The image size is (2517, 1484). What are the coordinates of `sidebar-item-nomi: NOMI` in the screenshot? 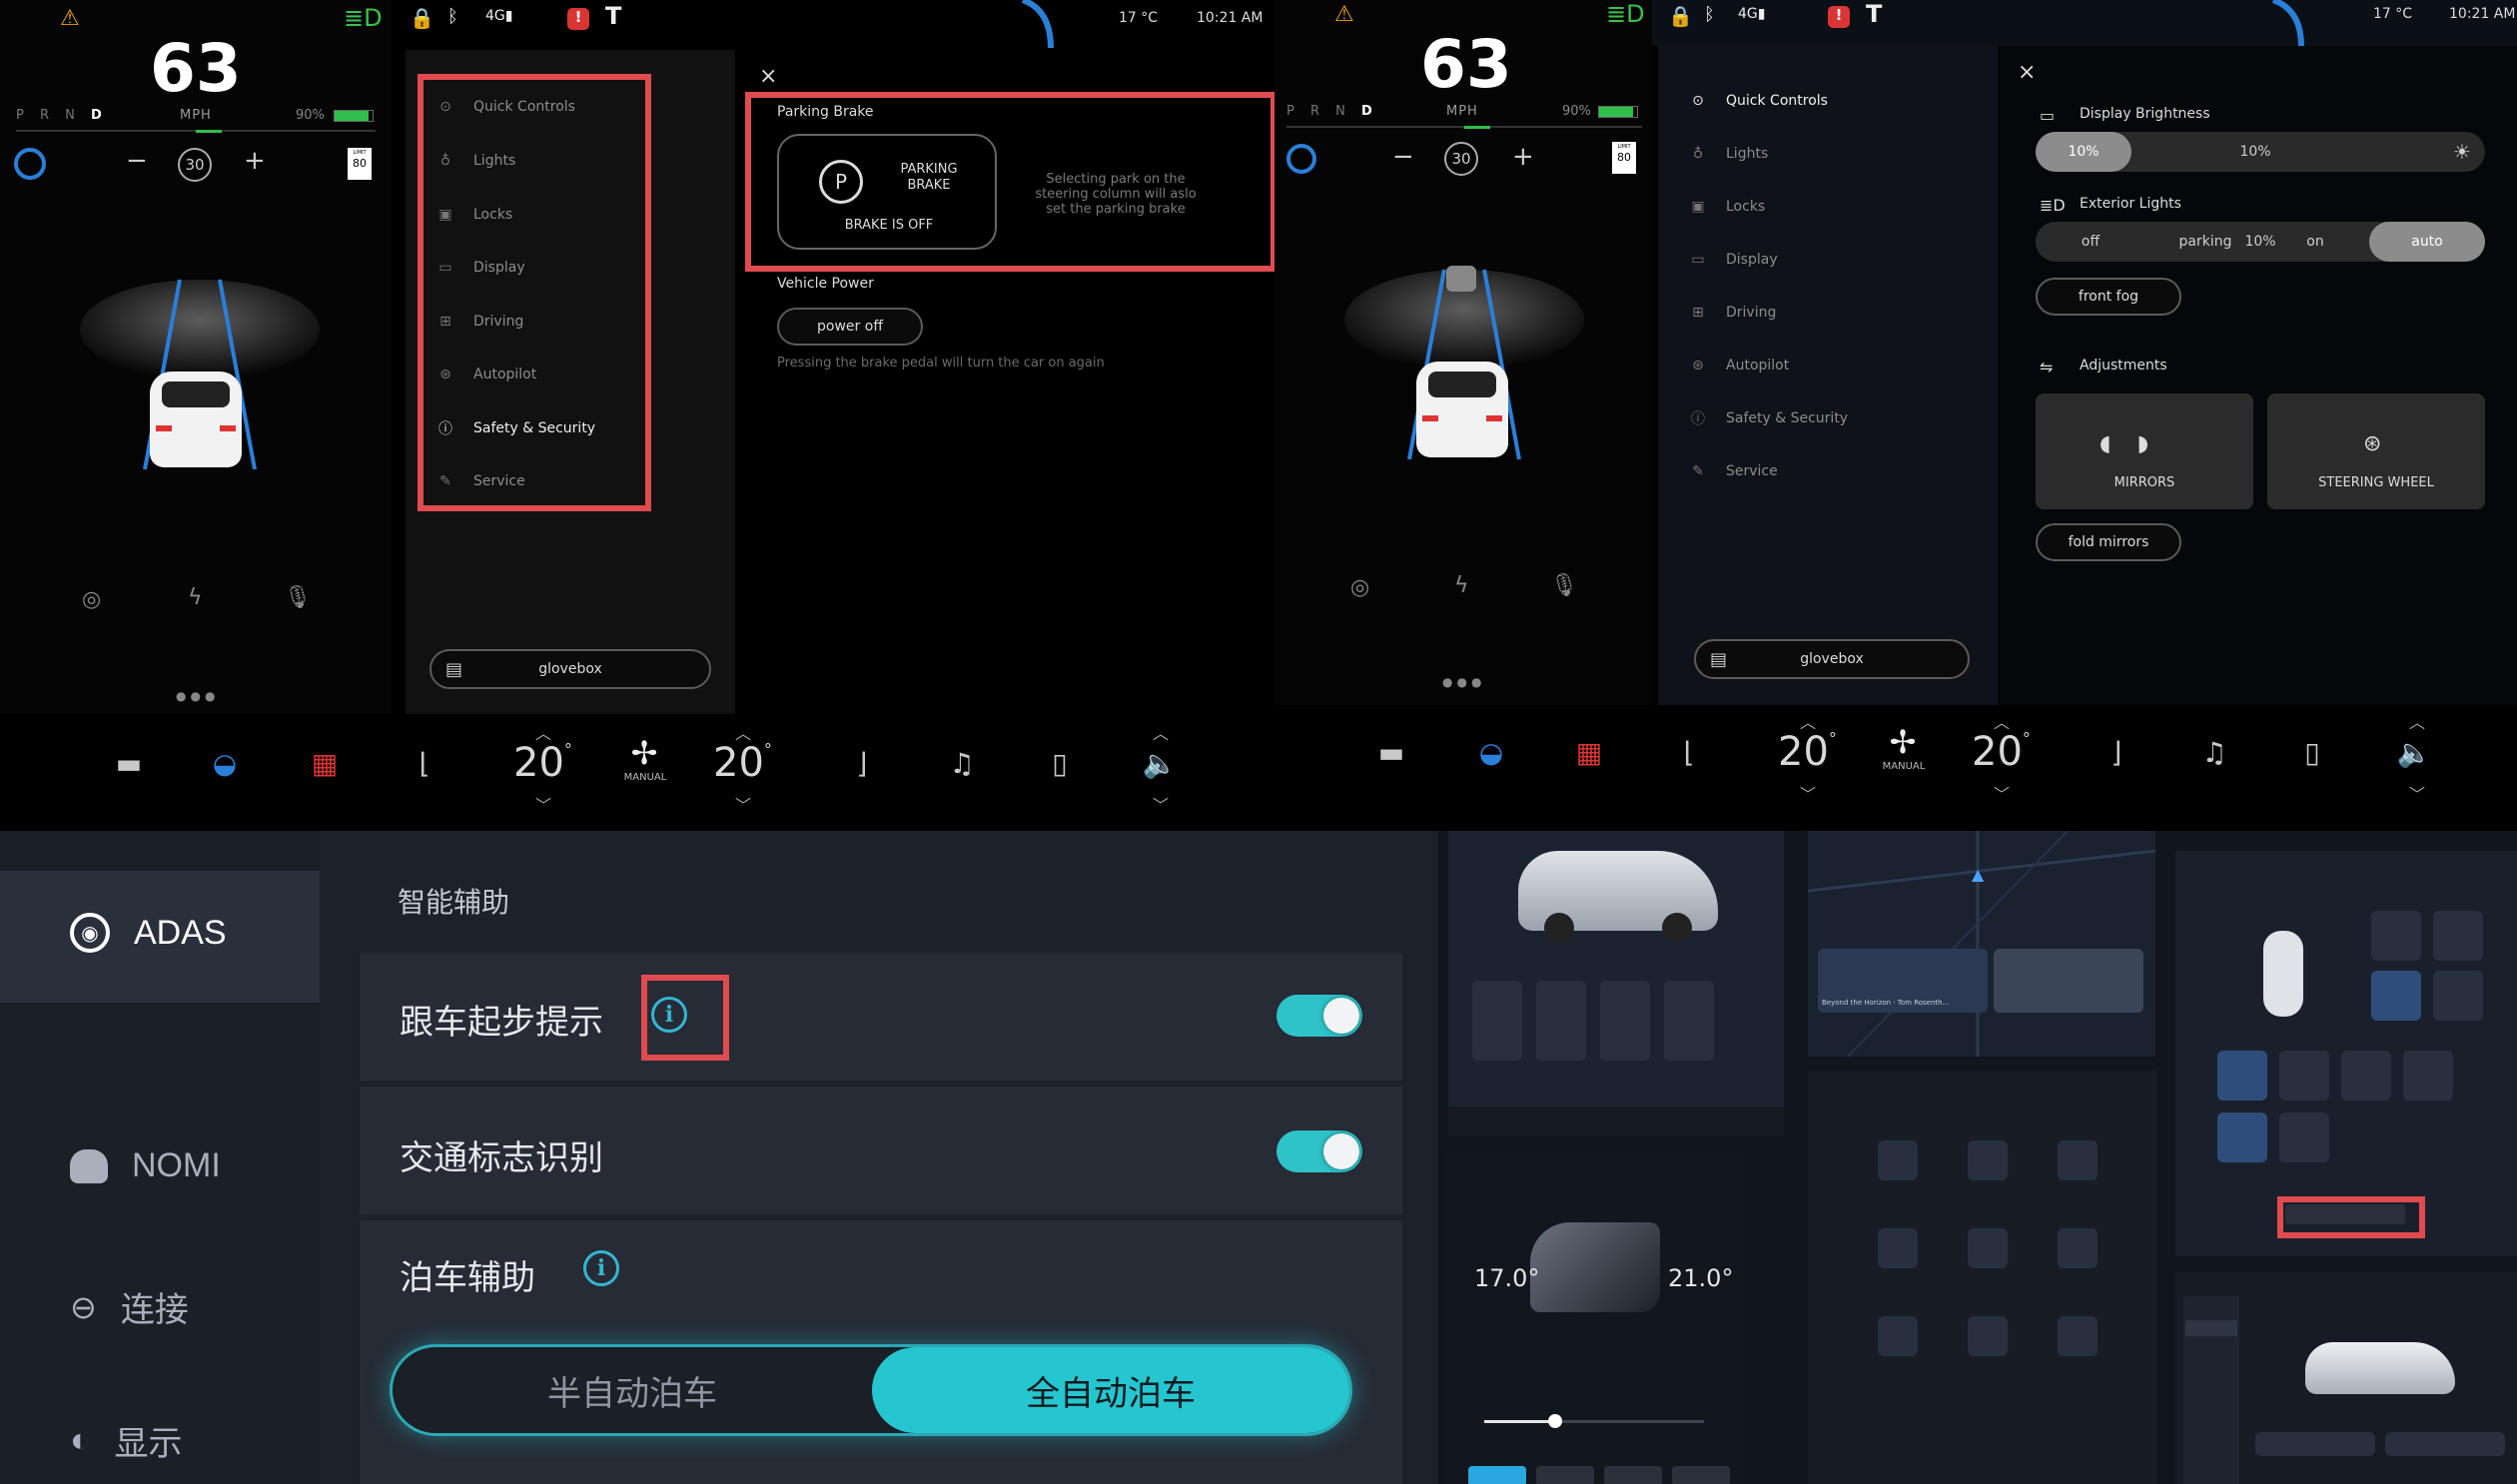 It's located at (145, 1165).